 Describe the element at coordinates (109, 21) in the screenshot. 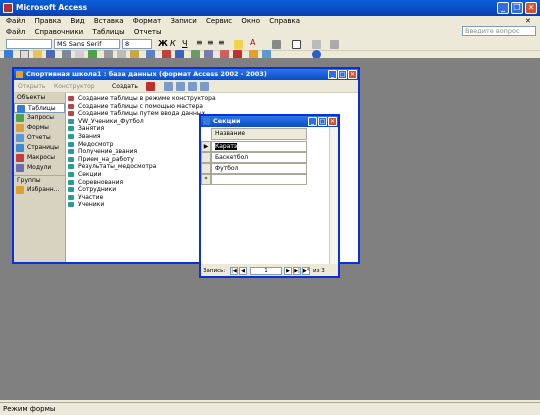

I see `menu-insert: Вставка` at that location.